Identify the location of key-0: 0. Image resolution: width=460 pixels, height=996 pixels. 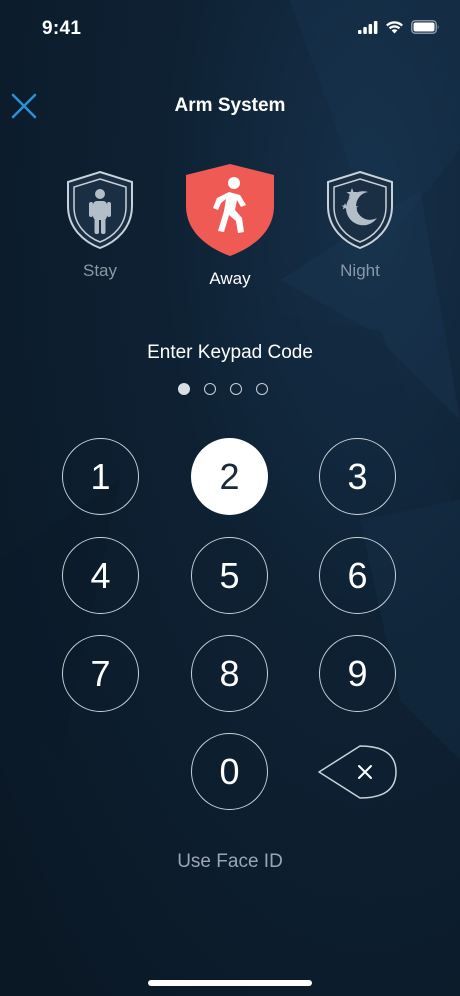
(229, 771).